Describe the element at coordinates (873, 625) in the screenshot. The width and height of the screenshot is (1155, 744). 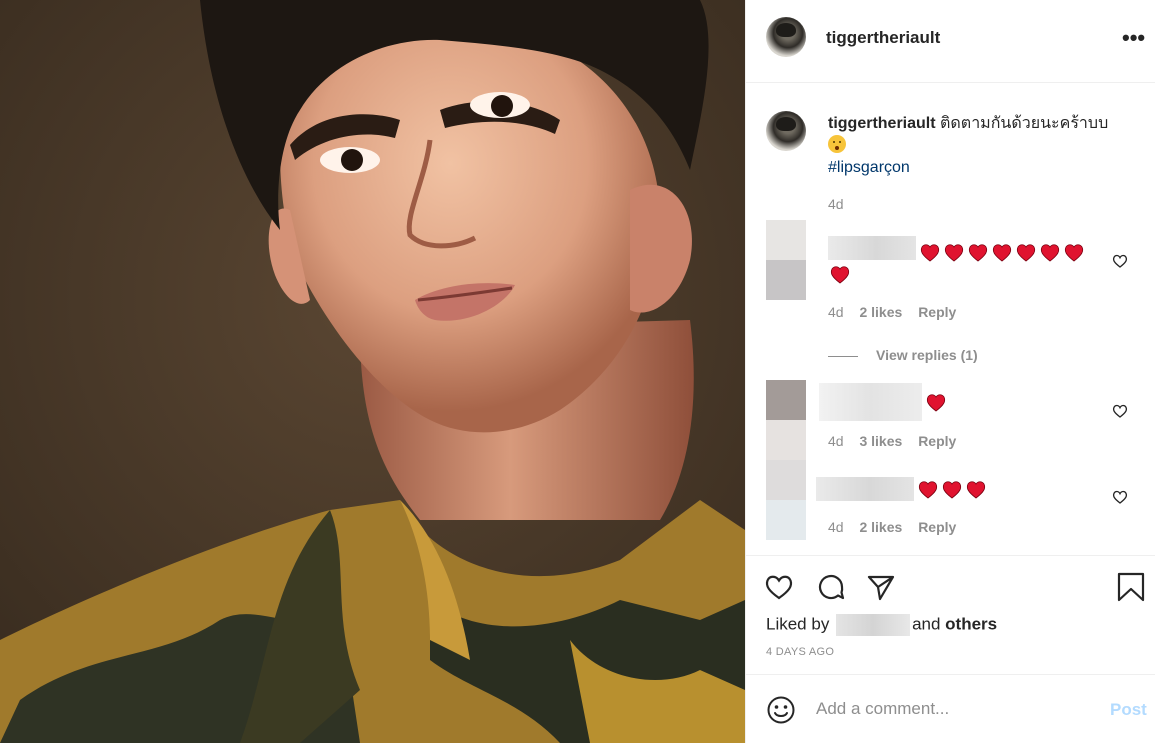
I see `liker-username-redacted` at that location.